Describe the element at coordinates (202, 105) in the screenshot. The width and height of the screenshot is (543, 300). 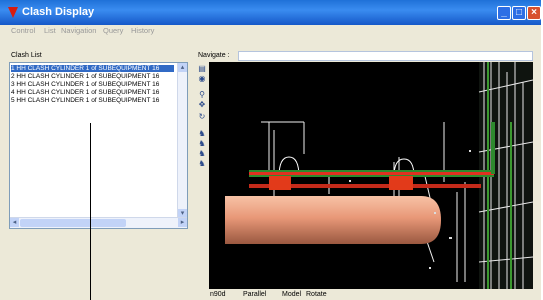
I see `pan-icon: ✥` at that location.